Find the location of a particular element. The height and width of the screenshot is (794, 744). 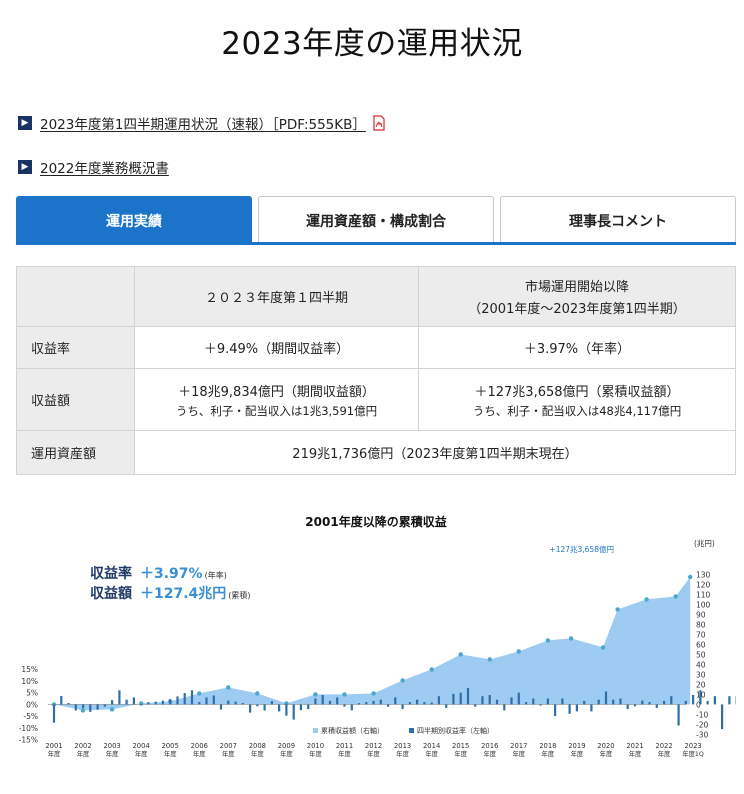

quarterly-report-link: ▶ 2023年度第1四半期運用状況（速報）［PDF:555KB］ is located at coordinates (202, 123).